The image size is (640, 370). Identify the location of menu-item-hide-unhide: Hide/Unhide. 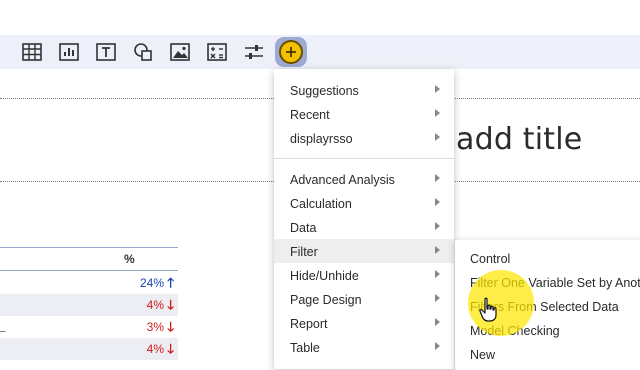
(364, 275).